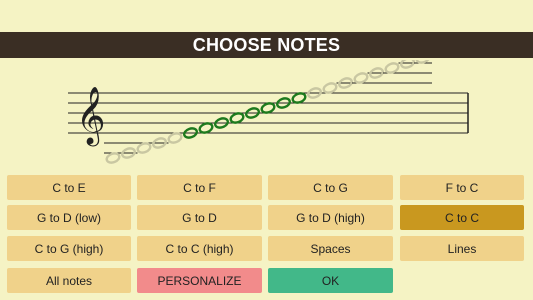 The image size is (533, 300). I want to click on ok-label: OK, so click(330, 280).